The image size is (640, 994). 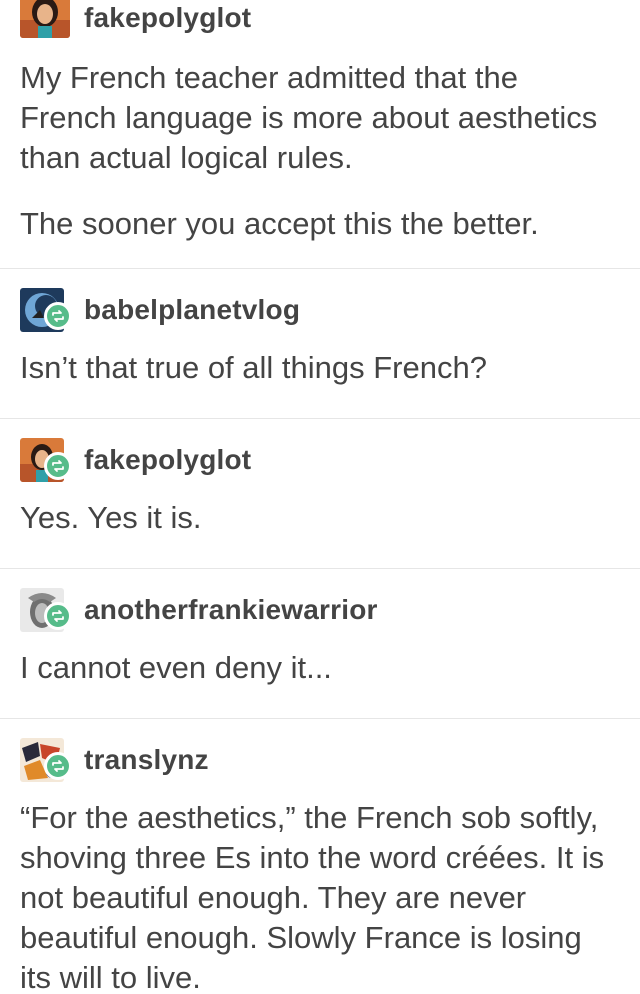 What do you see at coordinates (279, 223) in the screenshot?
I see `post-paragraph: The sooner you accept this the better.` at bounding box center [279, 223].